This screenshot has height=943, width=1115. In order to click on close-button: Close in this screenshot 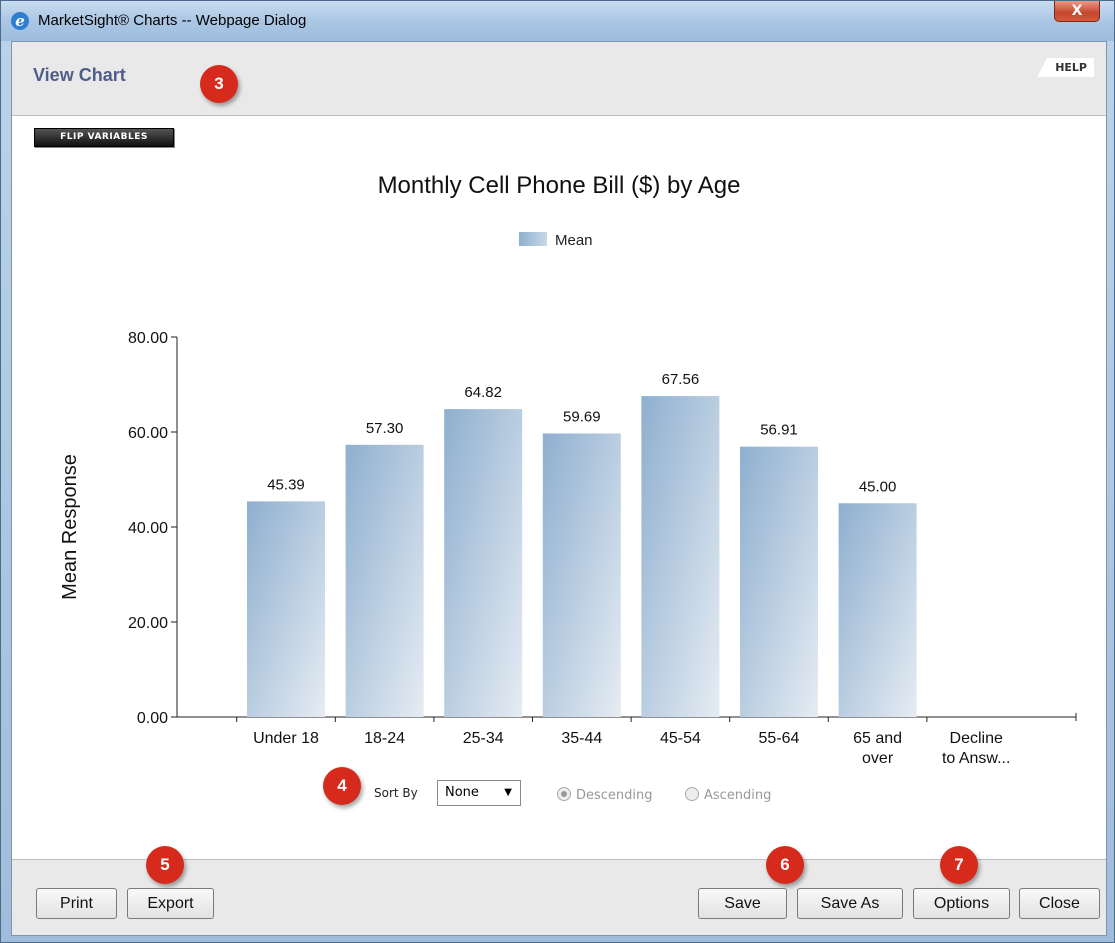, I will do `click(1059, 903)`.